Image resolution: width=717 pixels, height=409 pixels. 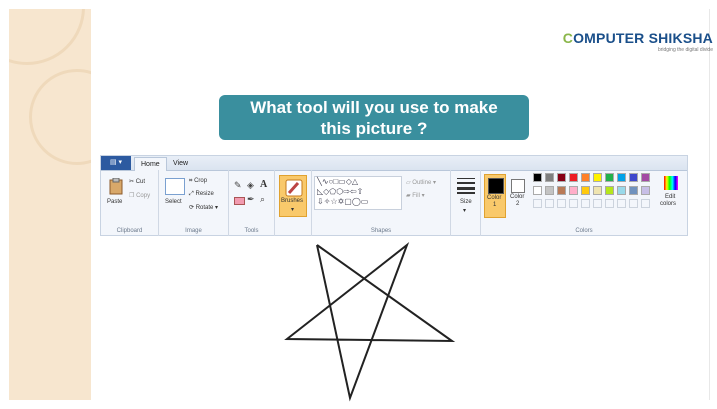 What do you see at coordinates (139, 195) in the screenshot?
I see `copy-button: ❐ Copy` at bounding box center [139, 195].